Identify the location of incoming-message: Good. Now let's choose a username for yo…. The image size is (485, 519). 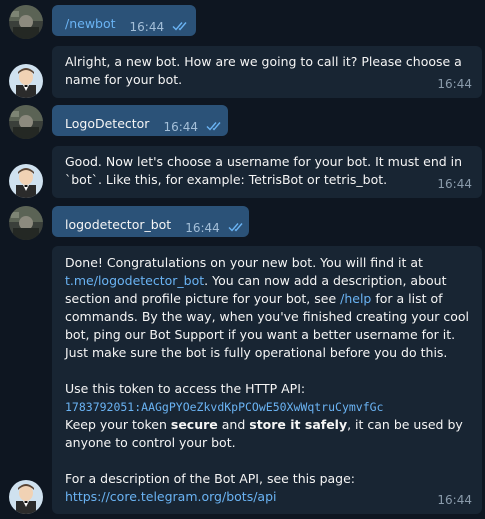
(267, 172).